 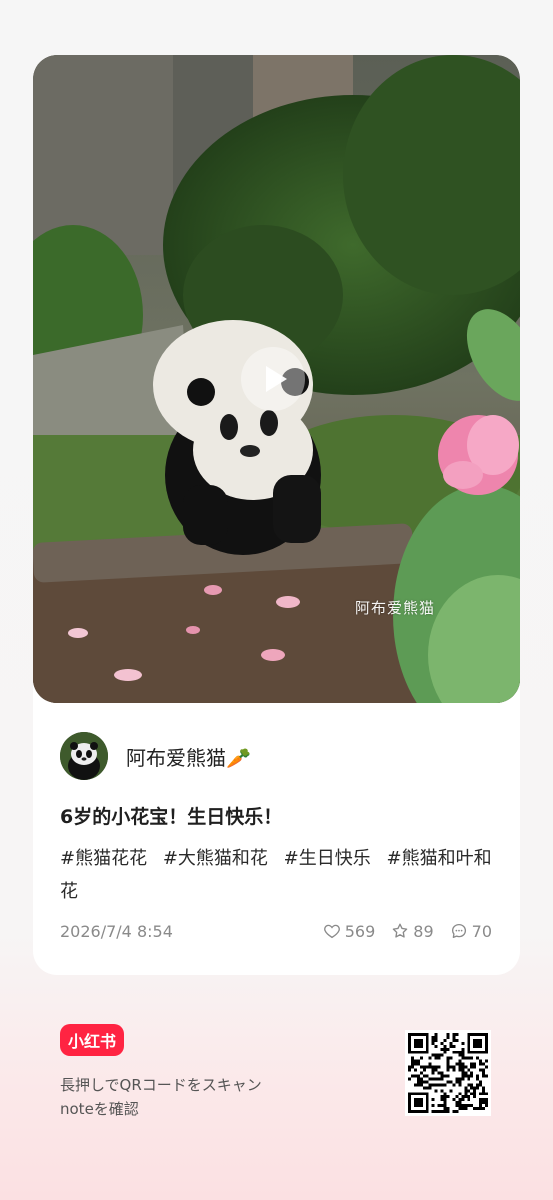 I want to click on author-row: 阿布爱熊猫🥕, so click(x=155, y=756).